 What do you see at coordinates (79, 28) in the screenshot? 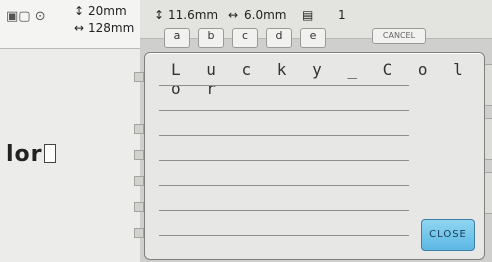
I see `width-icon: ↔` at bounding box center [79, 28].